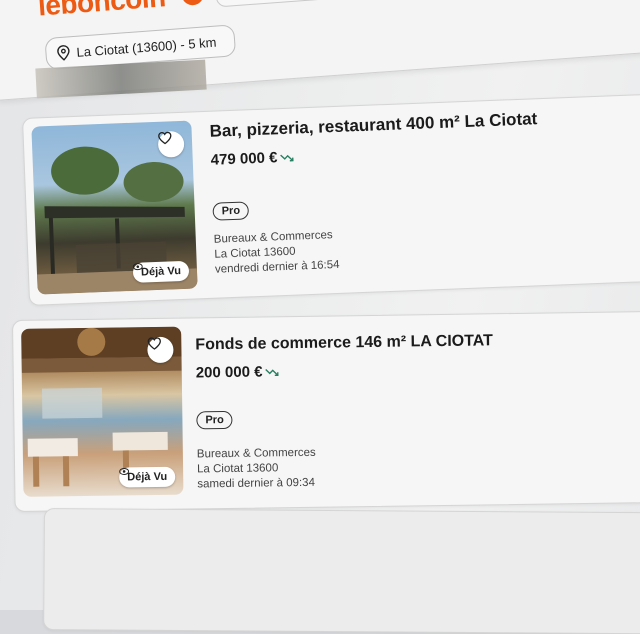 This screenshot has height=634, width=640. What do you see at coordinates (102, 11) in the screenshot?
I see `site-logo: leboncoin` at bounding box center [102, 11].